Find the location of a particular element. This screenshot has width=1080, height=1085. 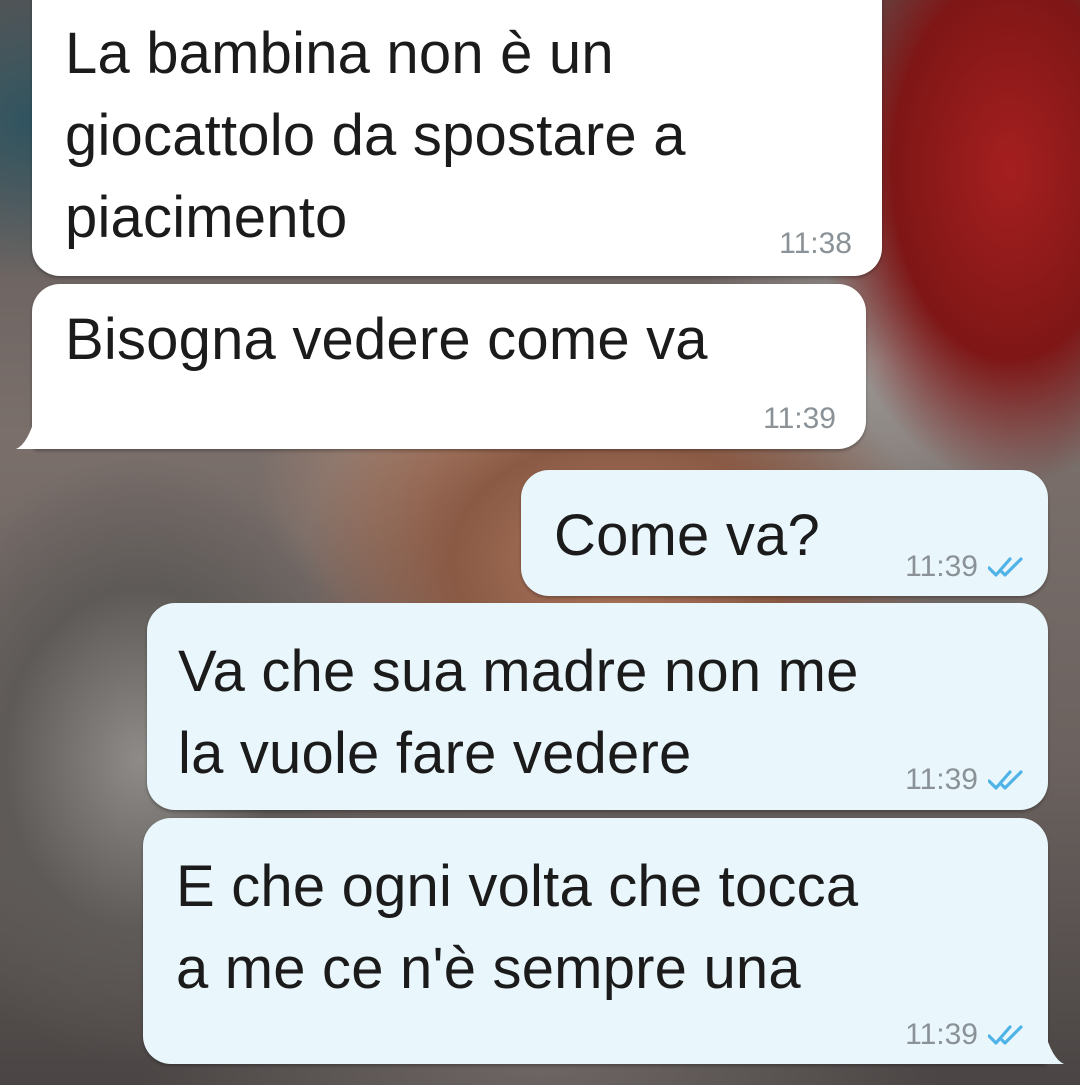

incoming-message-bubble: Bisogna vedere come va 11:39 is located at coordinates (449, 366).